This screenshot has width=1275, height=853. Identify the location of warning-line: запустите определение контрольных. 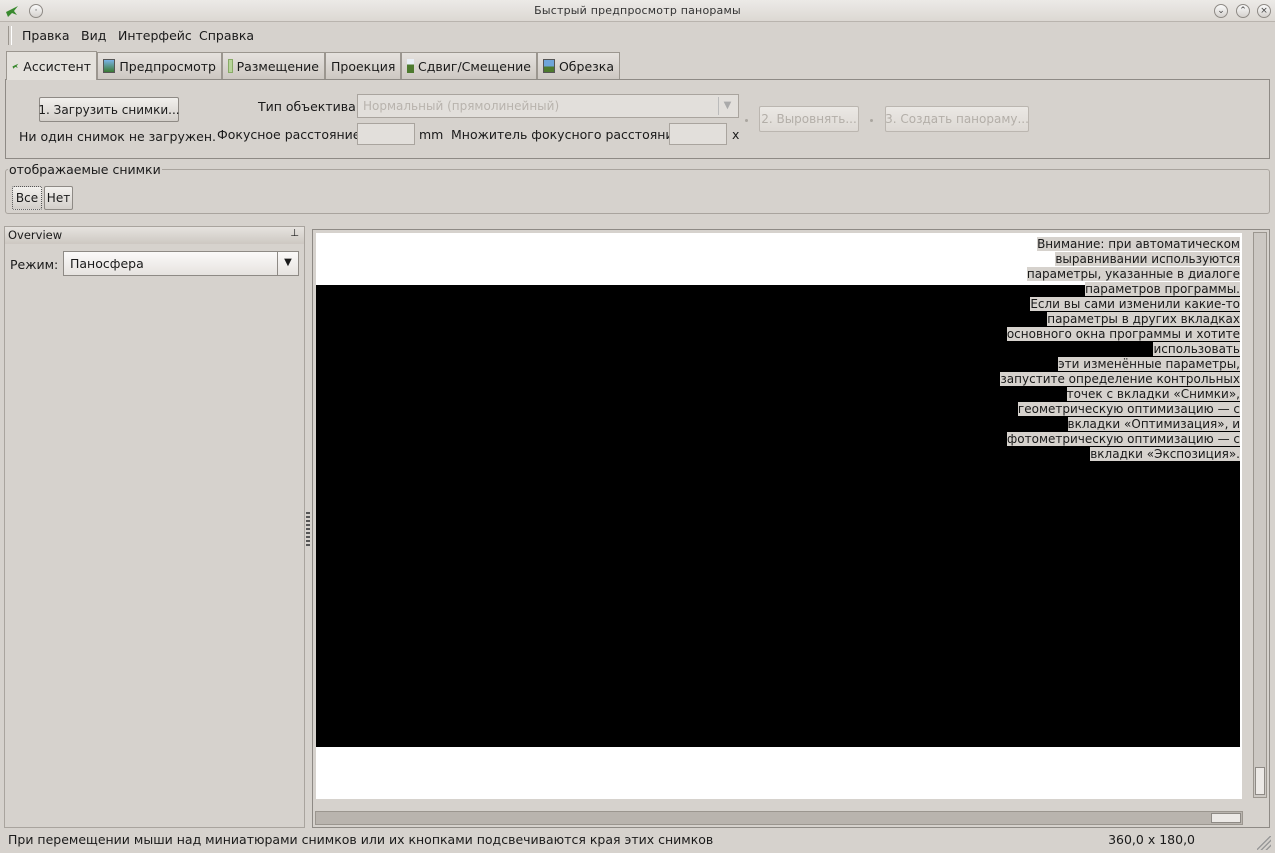
(1120, 379).